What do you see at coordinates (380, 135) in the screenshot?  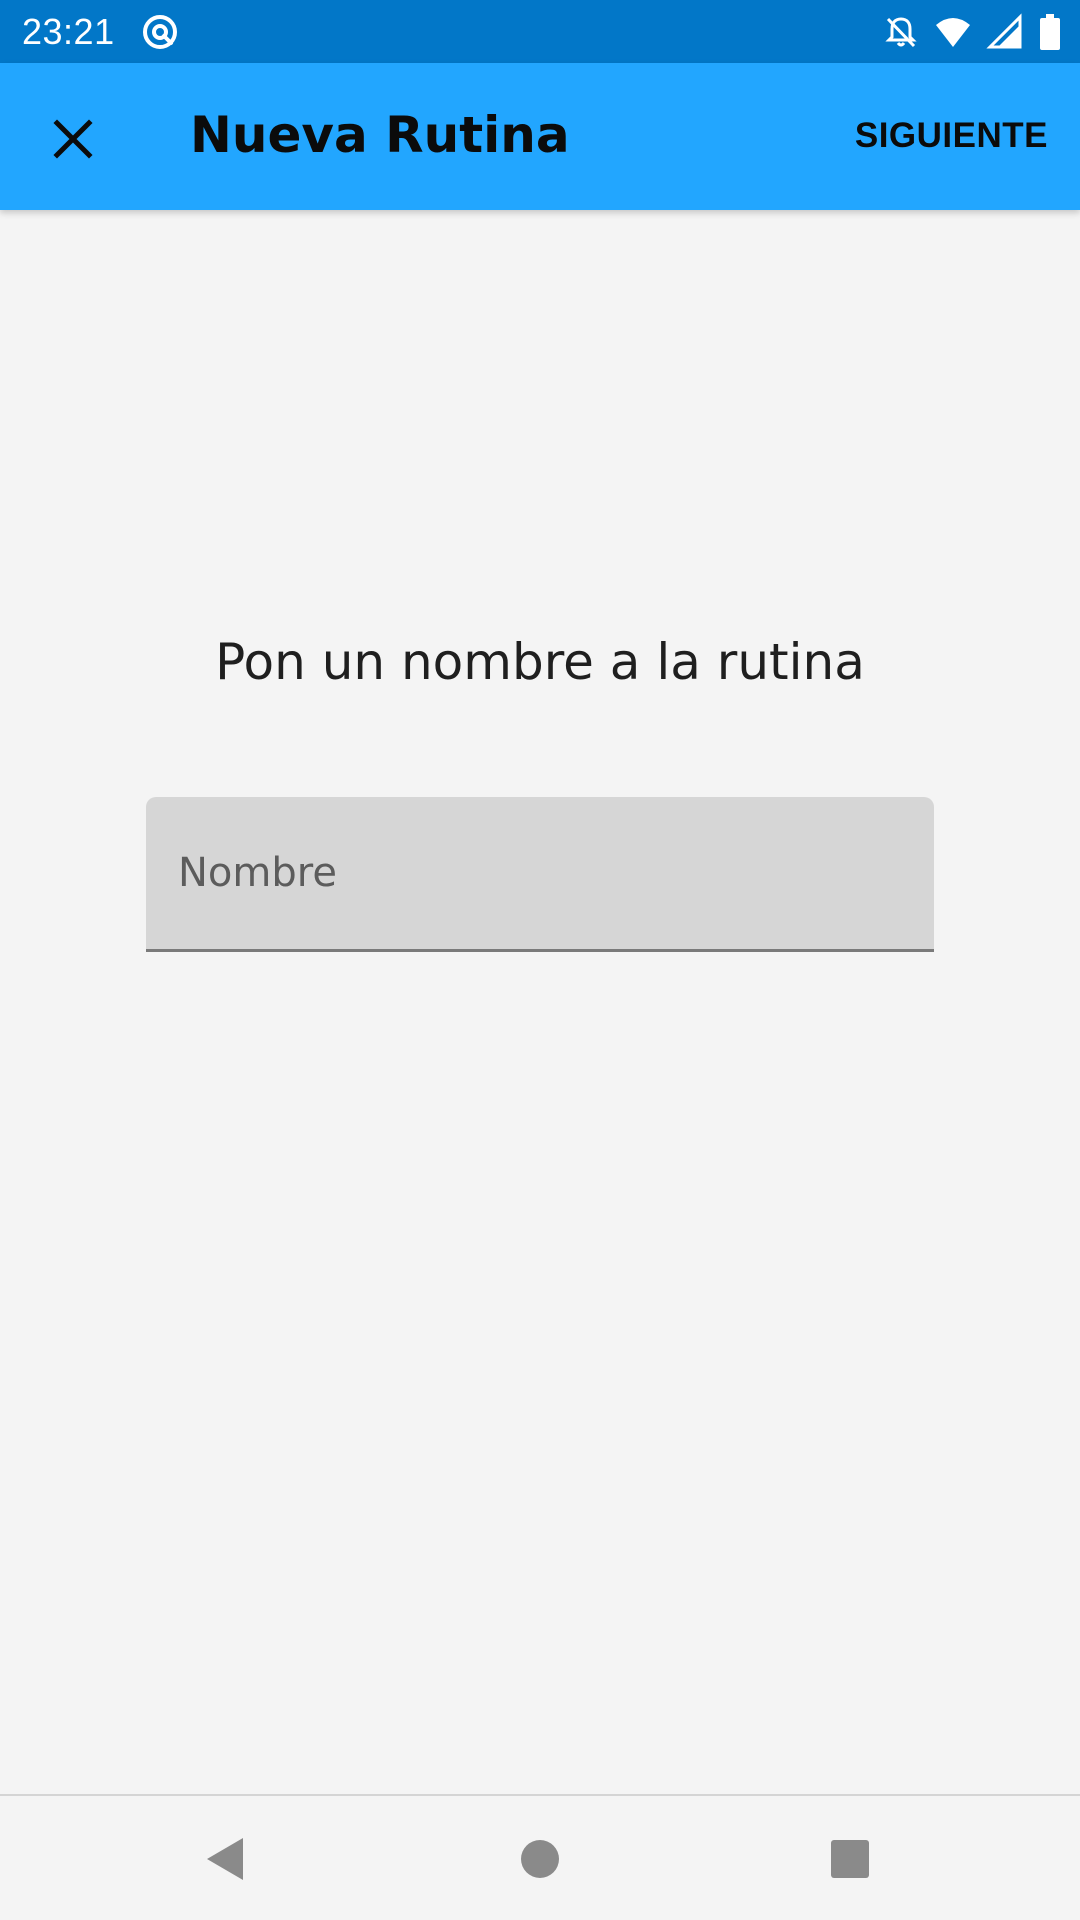 I see `page-title: Nueva Rutina` at bounding box center [380, 135].